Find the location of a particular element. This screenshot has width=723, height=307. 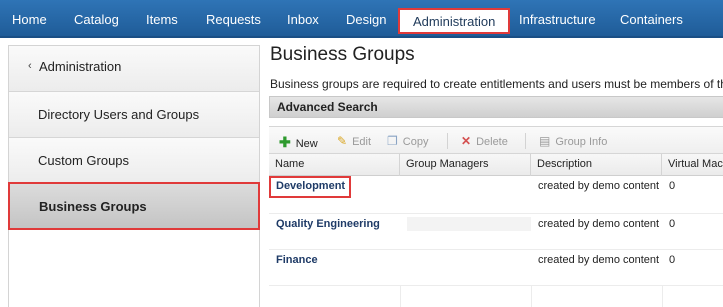

nav-home: Home is located at coordinates (29, 19).